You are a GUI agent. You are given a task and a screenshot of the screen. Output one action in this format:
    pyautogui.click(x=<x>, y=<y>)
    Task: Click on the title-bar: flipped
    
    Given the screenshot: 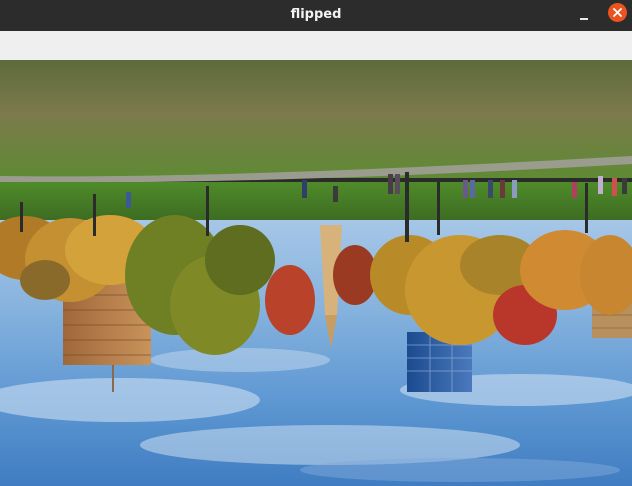 What is the action you would take?
    pyautogui.click(x=316, y=15)
    